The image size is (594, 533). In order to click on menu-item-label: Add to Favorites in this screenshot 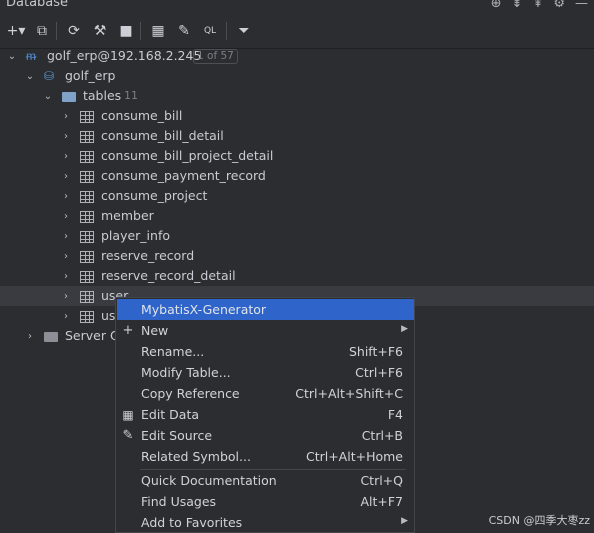, I will do `click(192, 522)`.